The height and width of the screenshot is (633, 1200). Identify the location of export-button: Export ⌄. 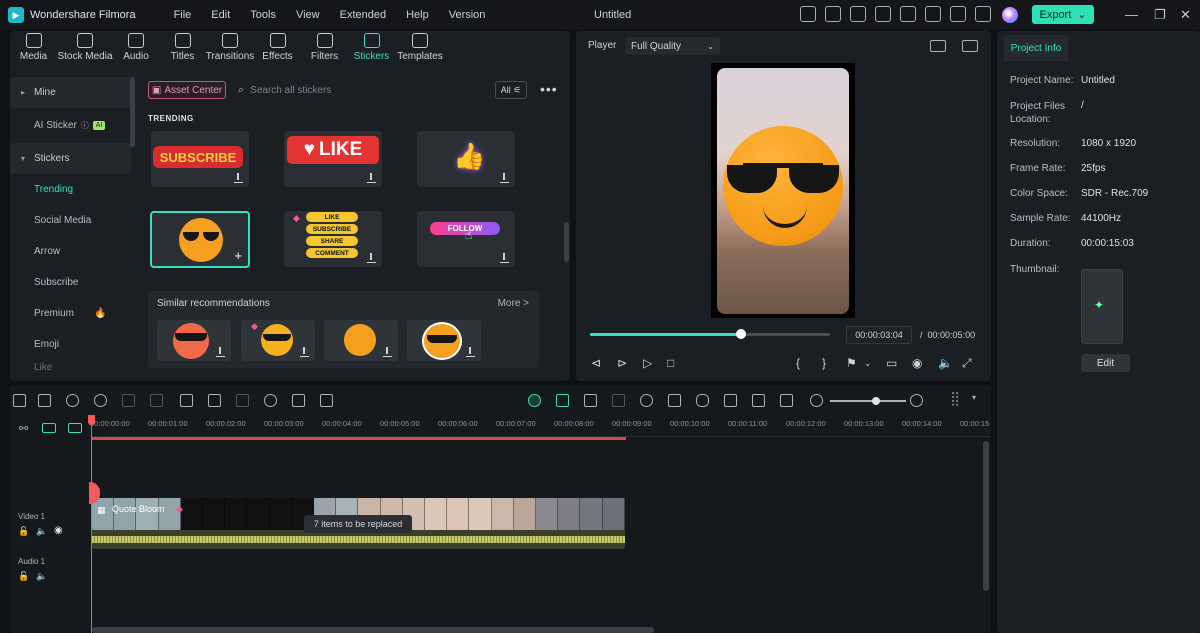
(1063, 14).